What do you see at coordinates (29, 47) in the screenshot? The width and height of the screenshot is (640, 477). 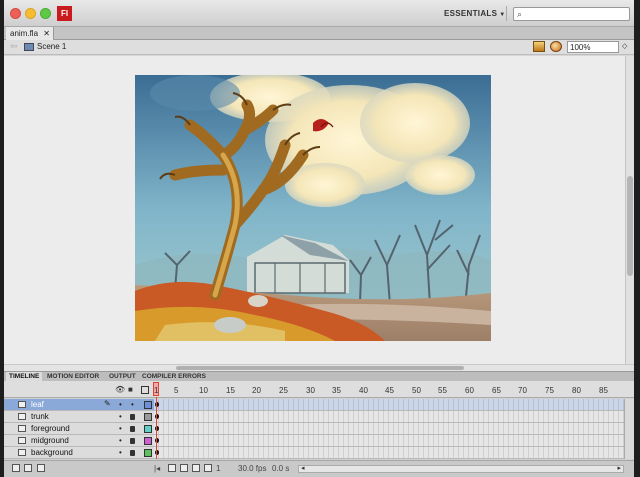 I see `scene-icon` at bounding box center [29, 47].